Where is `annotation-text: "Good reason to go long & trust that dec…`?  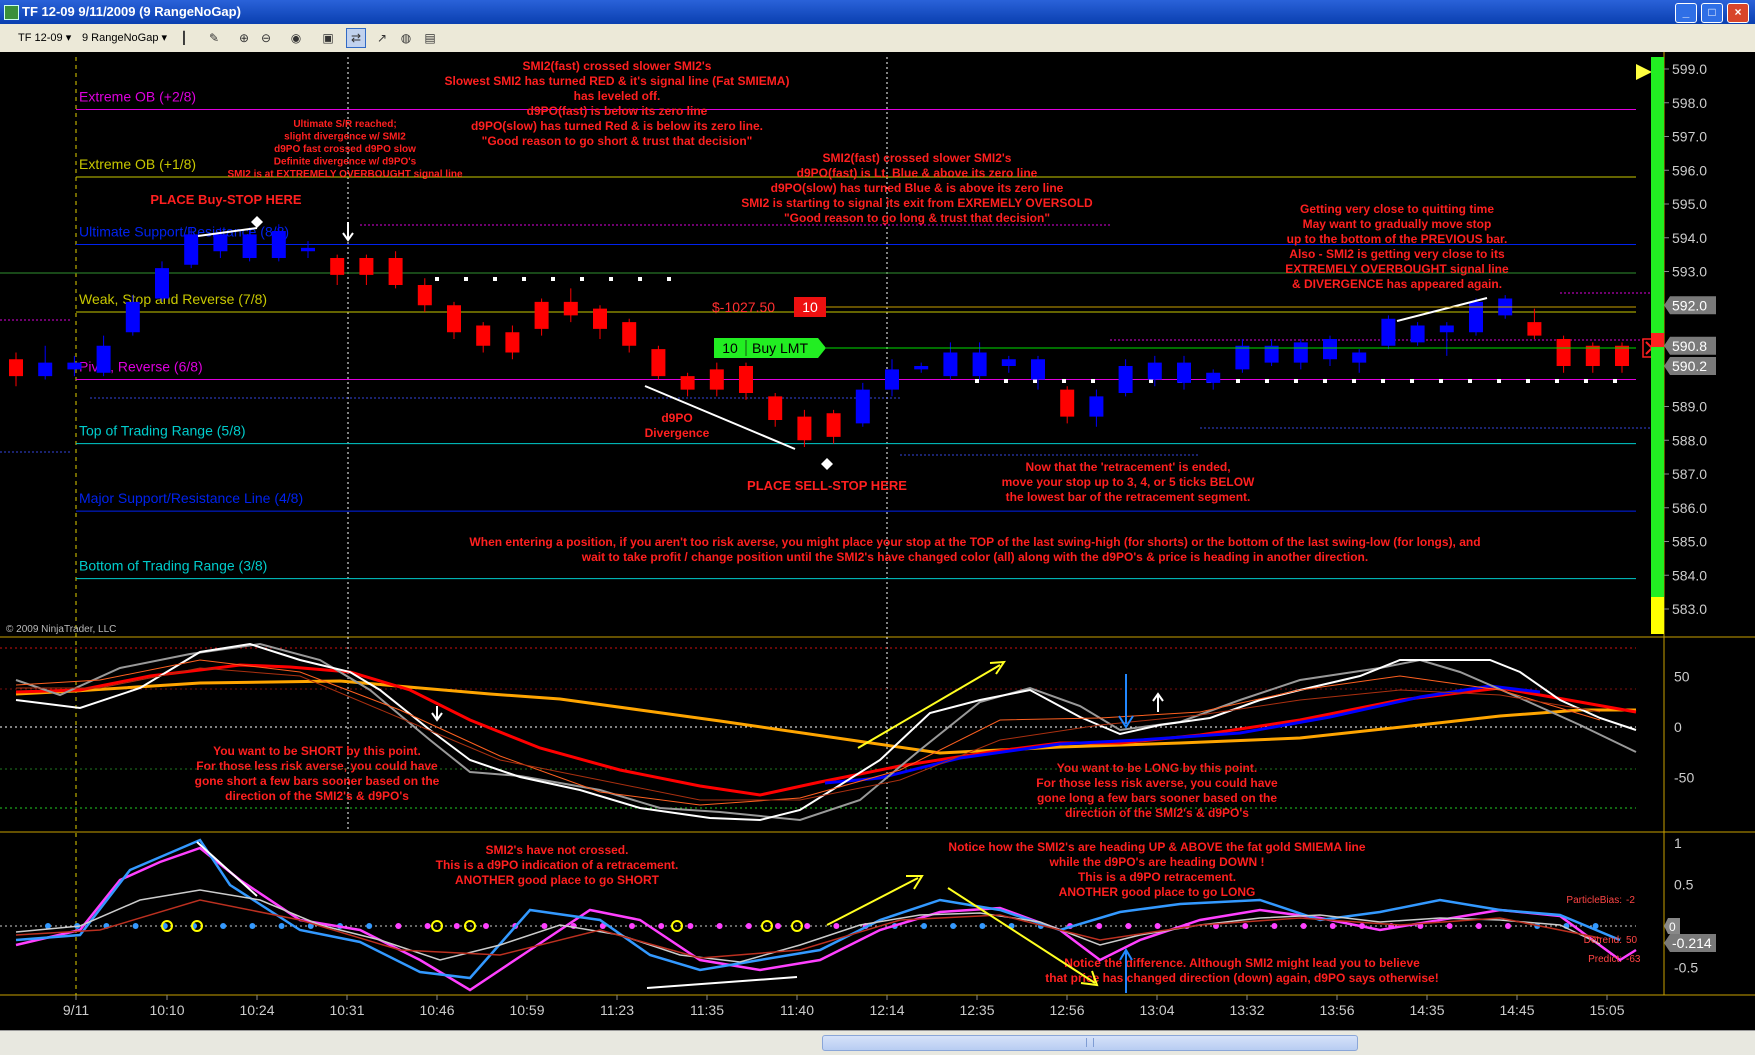
annotation-text: "Good reason to go long & trust that dec… is located at coordinates (917, 218).